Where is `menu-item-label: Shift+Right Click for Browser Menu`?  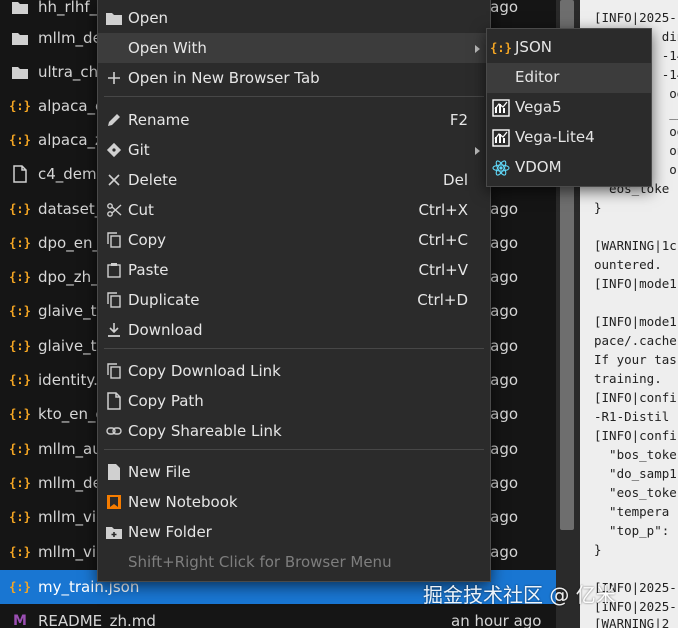 menu-item-label: Shift+Right Click for Browser Menu is located at coordinates (260, 562).